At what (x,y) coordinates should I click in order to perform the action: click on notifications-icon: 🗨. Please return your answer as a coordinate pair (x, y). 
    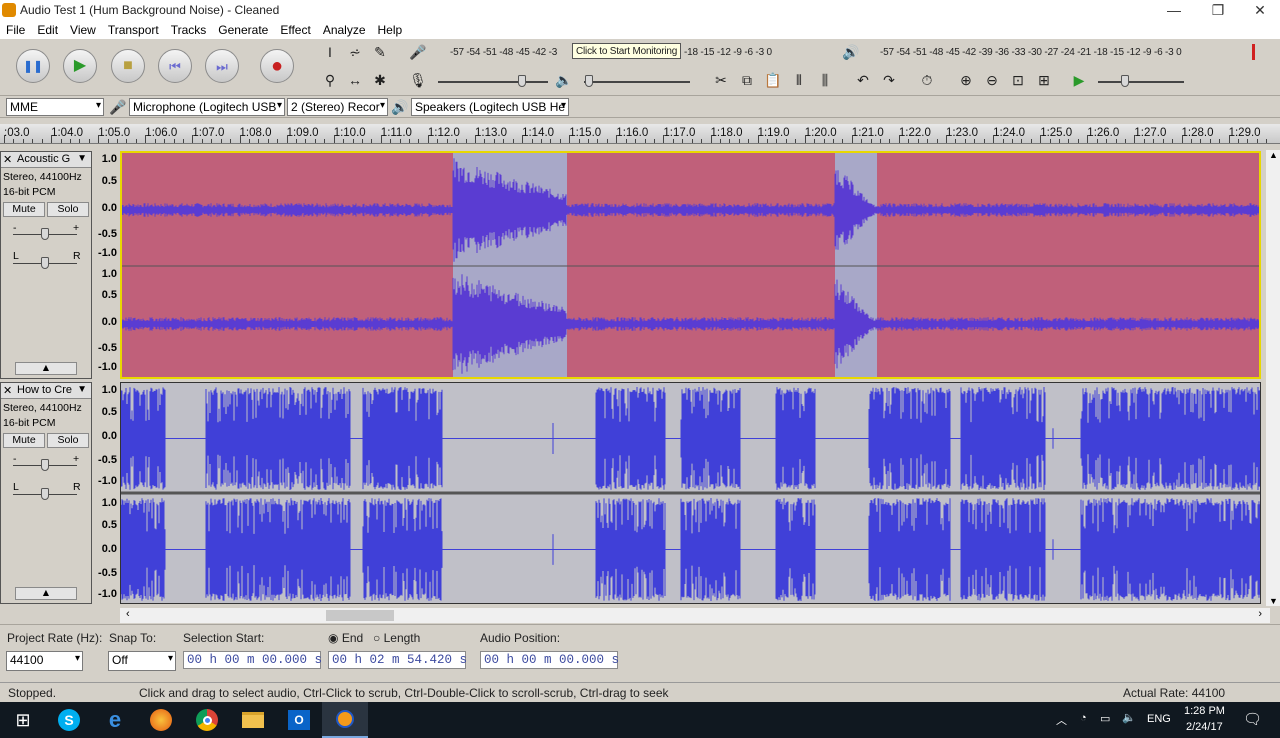
    Looking at the image, I should click on (1252, 719).